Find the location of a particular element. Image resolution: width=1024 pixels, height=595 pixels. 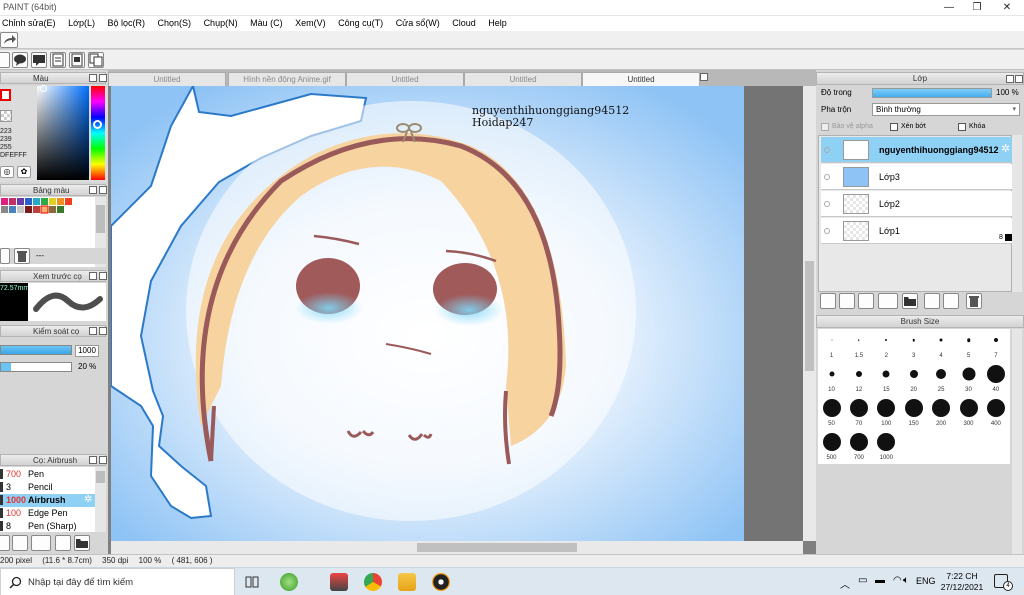

brush-size-40: 40 is located at coordinates (996, 378).